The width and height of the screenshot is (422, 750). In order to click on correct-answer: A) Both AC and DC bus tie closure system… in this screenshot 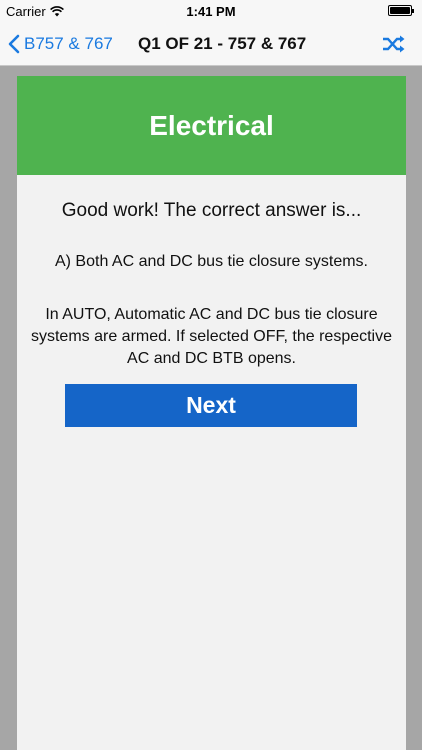, I will do `click(211, 261)`.